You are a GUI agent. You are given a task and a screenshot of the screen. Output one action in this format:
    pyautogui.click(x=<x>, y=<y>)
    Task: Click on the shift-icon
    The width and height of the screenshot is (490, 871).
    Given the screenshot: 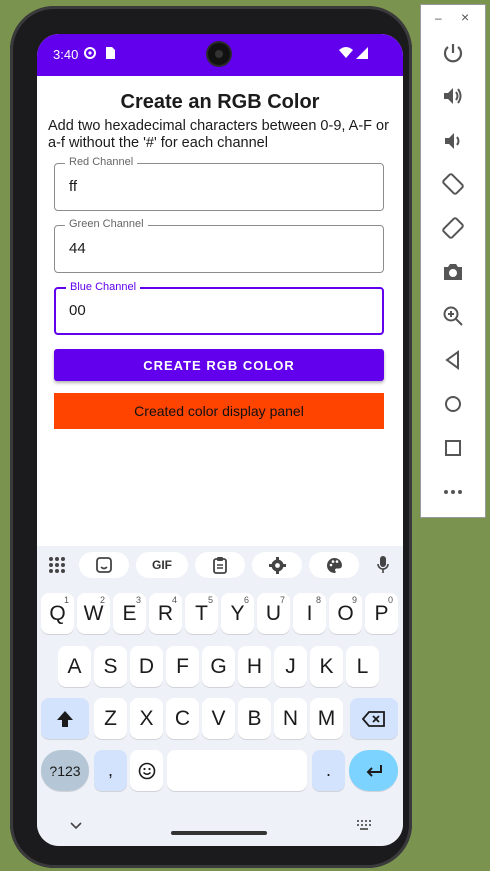 What is the action you would take?
    pyautogui.click(x=65, y=718)
    